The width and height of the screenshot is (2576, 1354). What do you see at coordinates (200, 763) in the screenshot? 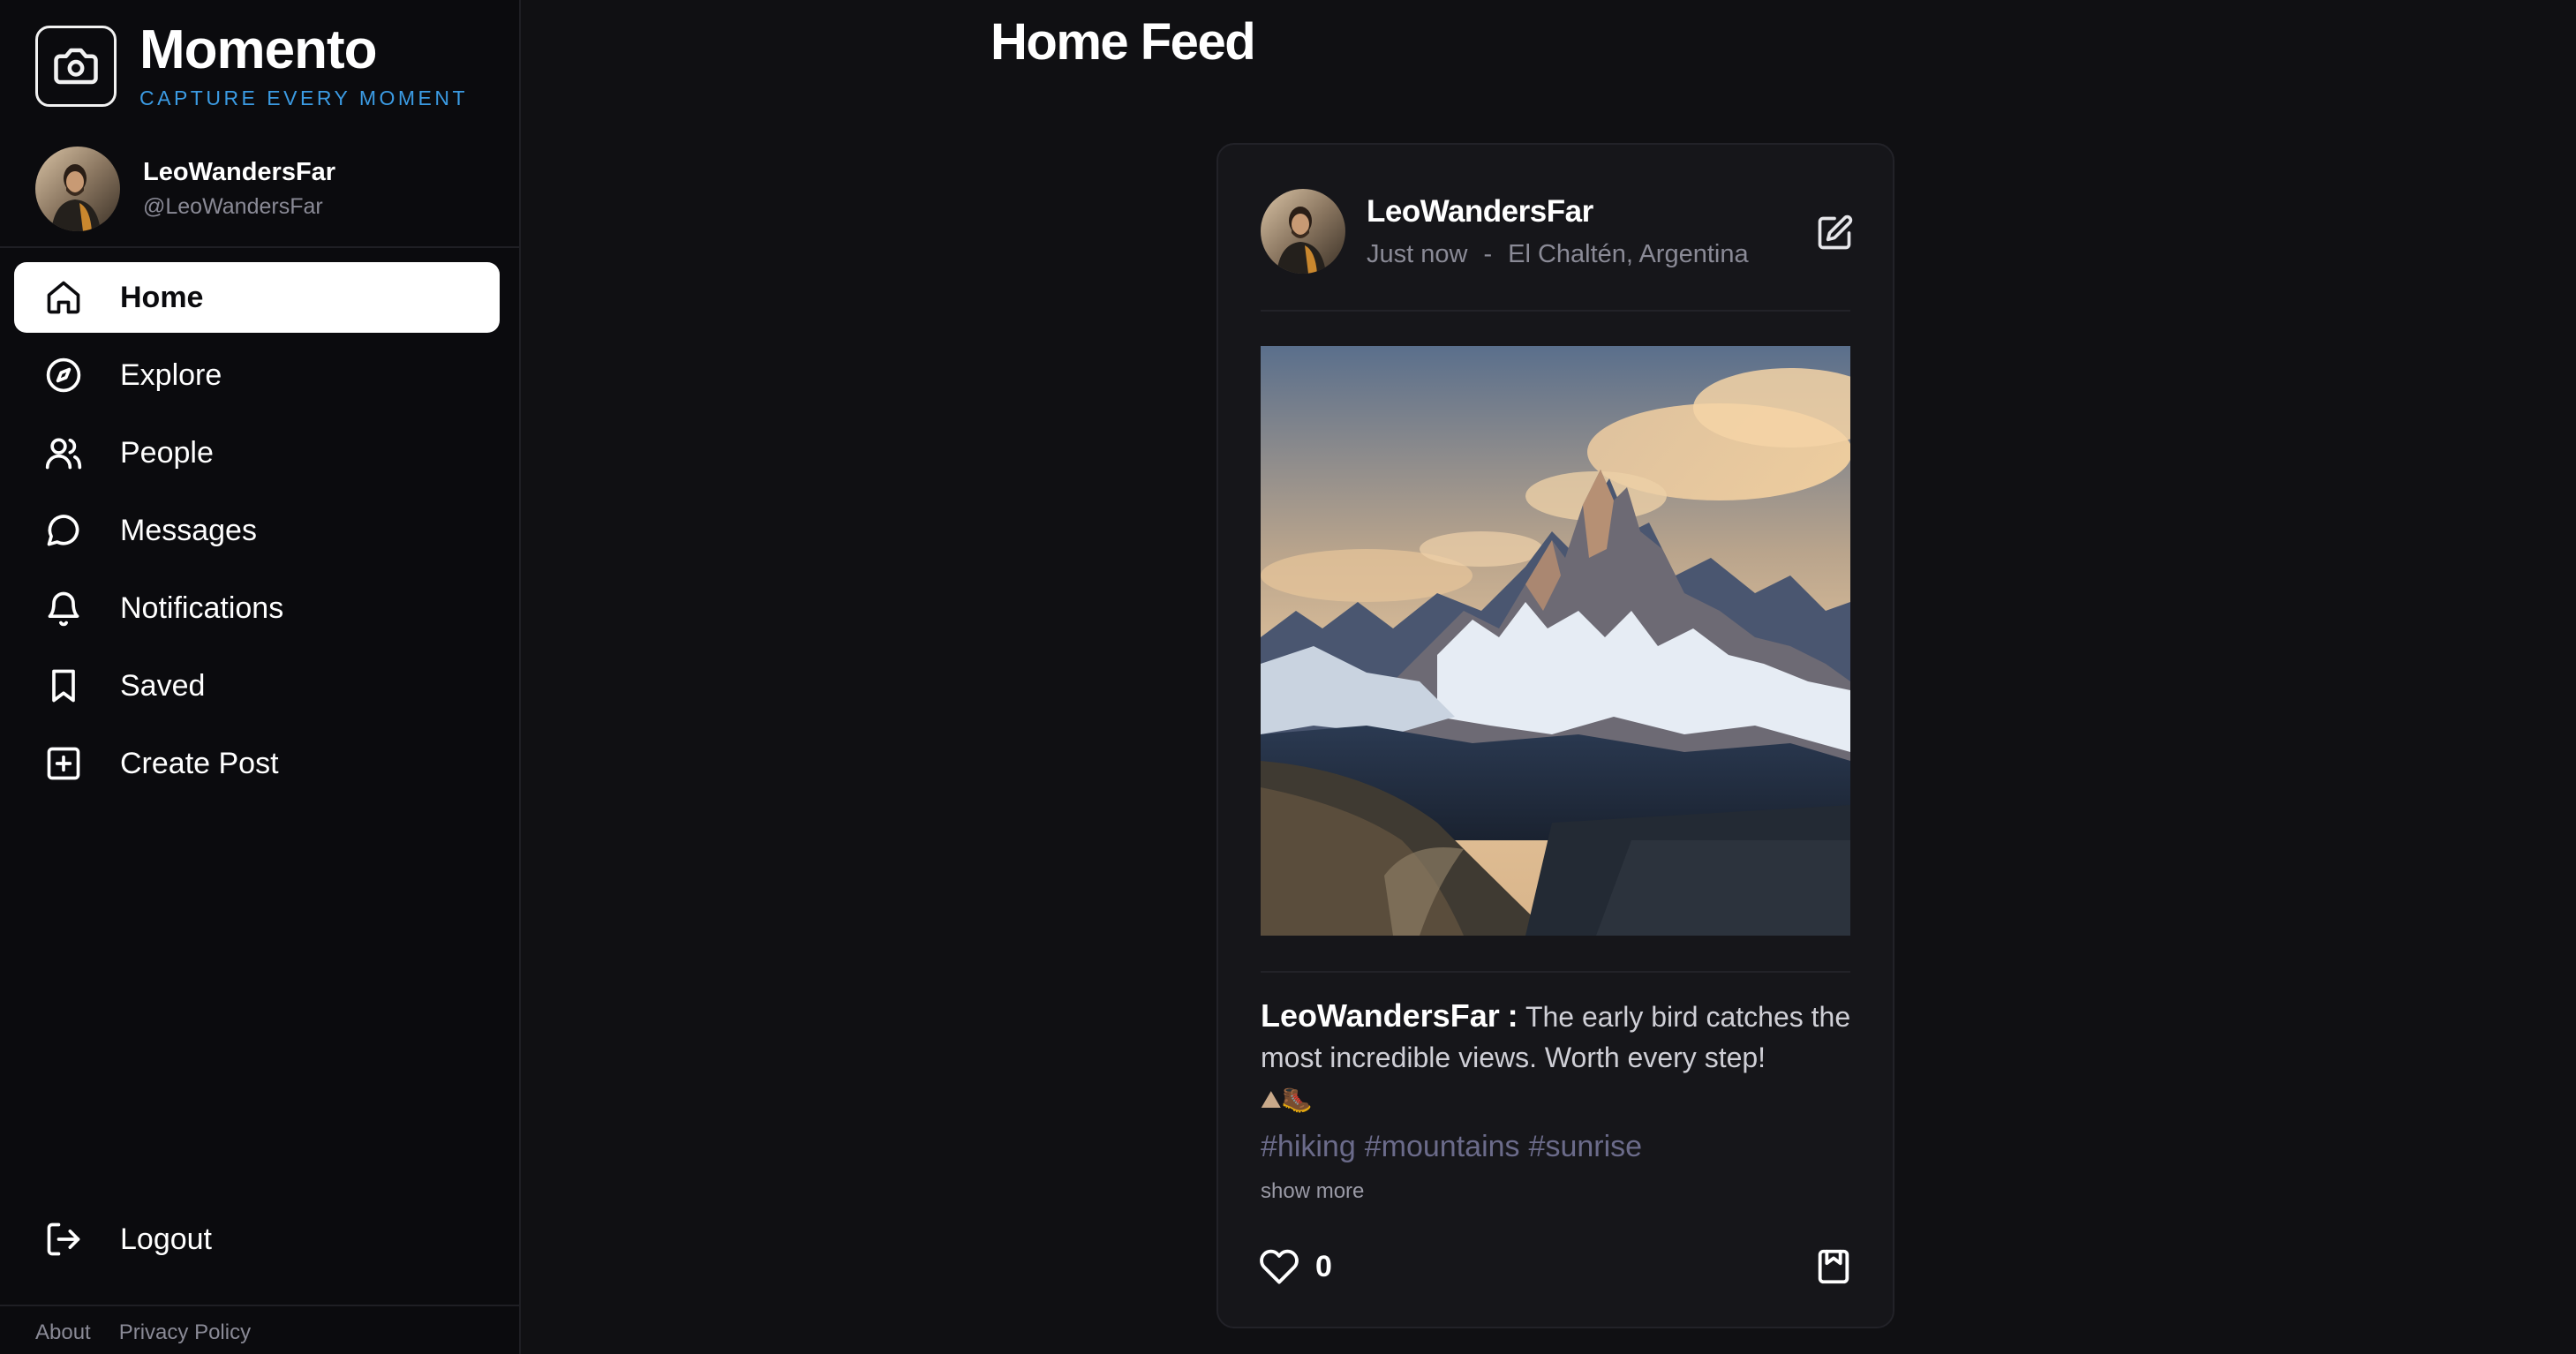
I see `nav-label: Create Post` at bounding box center [200, 763].